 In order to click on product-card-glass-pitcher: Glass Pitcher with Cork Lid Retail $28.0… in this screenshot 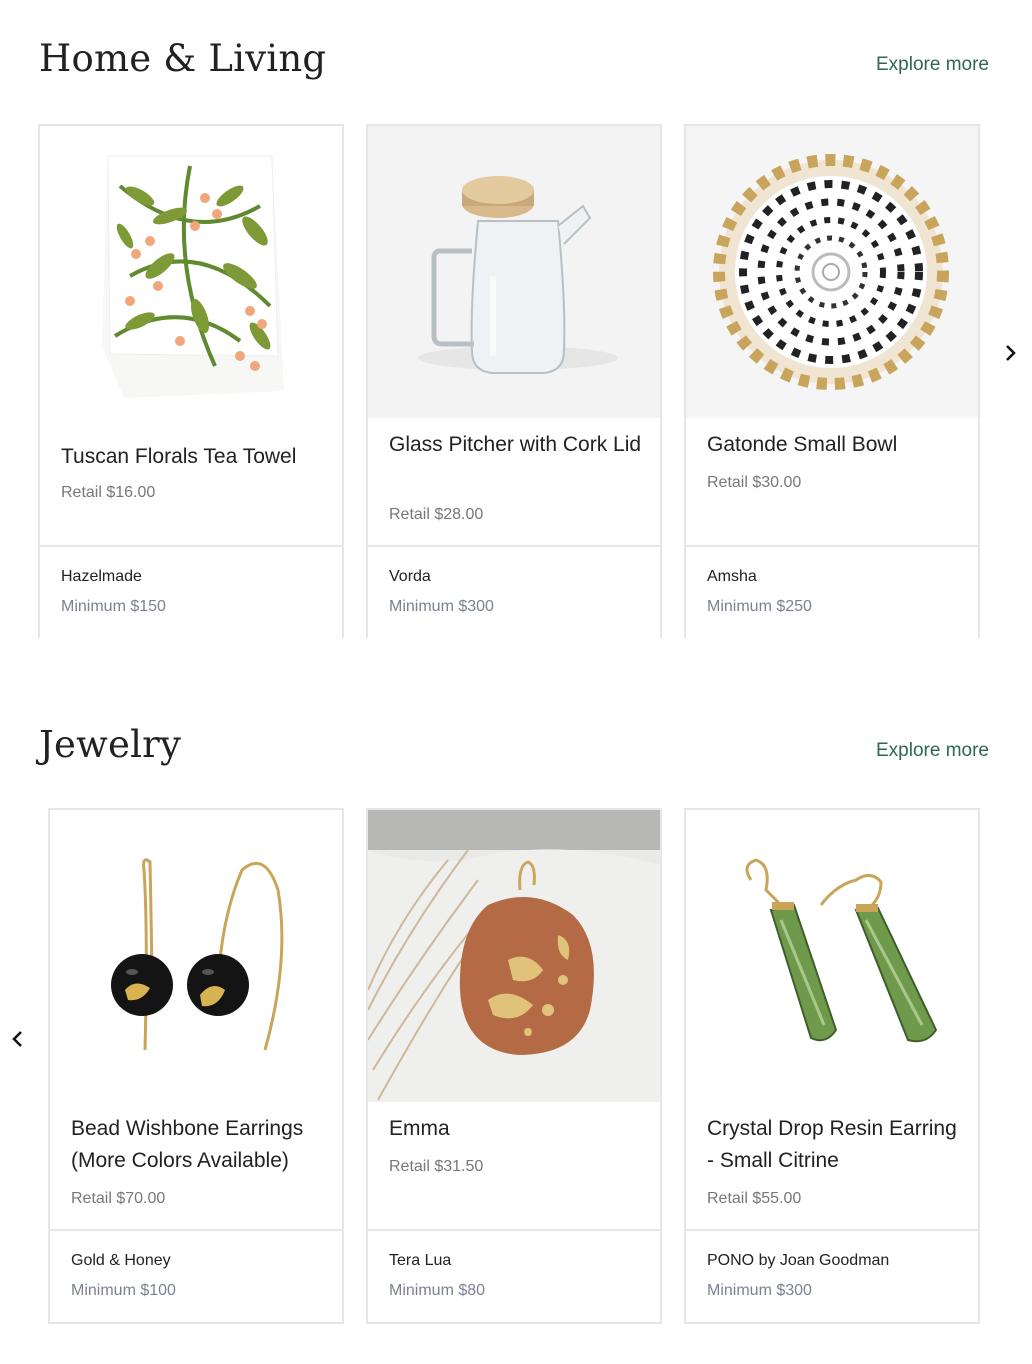, I will do `click(514, 381)`.